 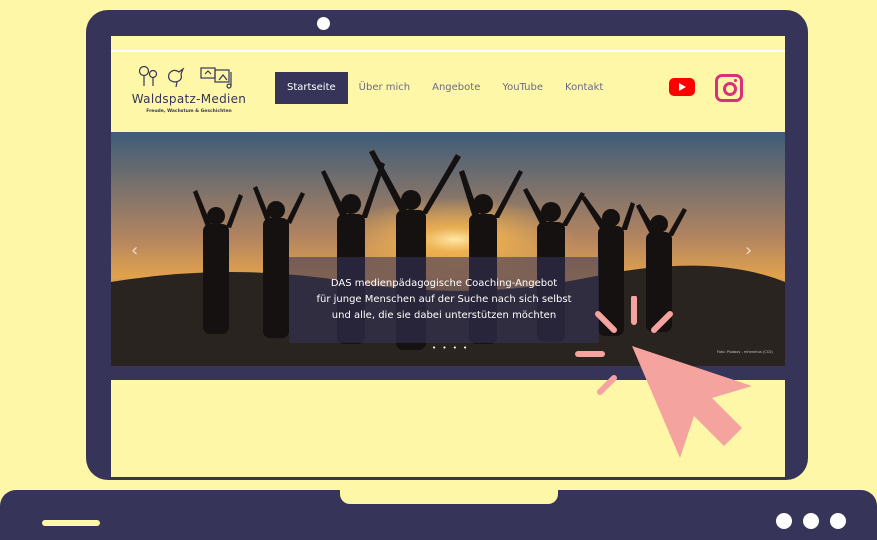 I want to click on webcam-dot, so click(x=323, y=23).